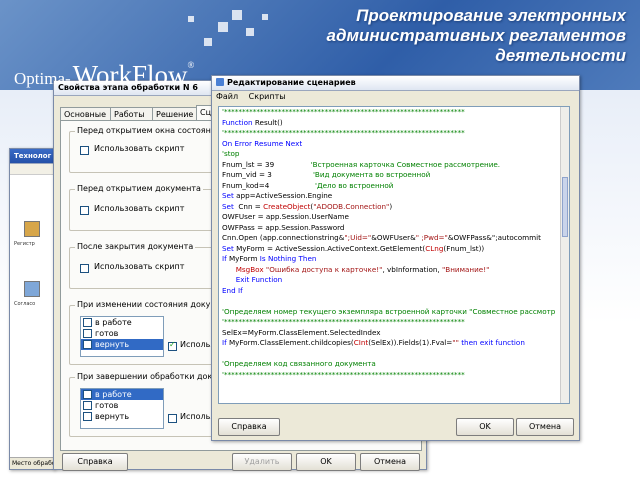  What do you see at coordinates (394, 291) in the screenshot?
I see `code-line: End If` at bounding box center [394, 291].